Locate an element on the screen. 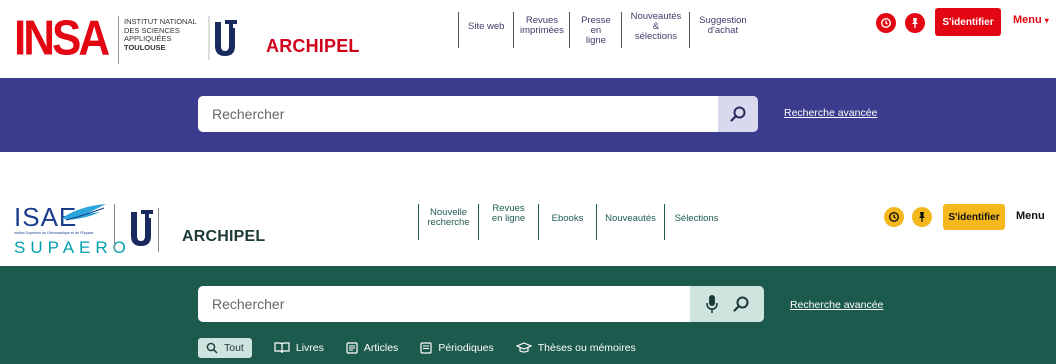 This screenshot has width=1056, height=364. nav-nouvelle-recherche: Nouvelle recherche is located at coordinates (448, 222).